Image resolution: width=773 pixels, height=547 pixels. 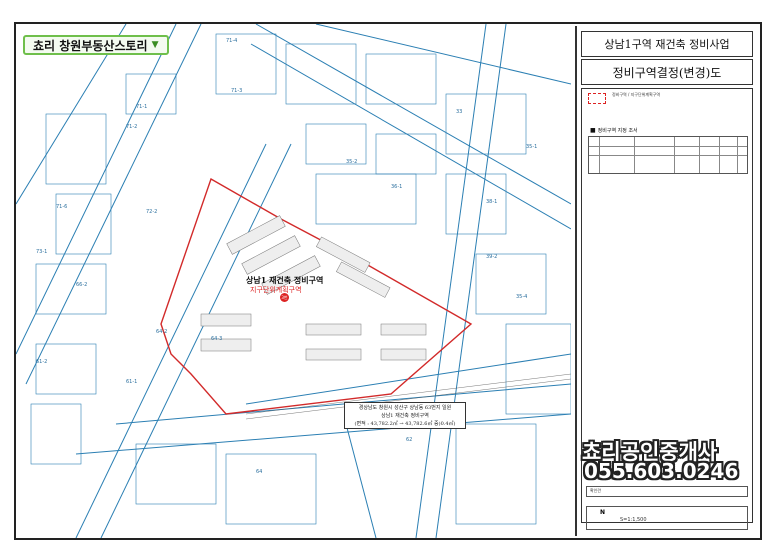 I want to click on parcel-label: 73-1, so click(x=42, y=252).